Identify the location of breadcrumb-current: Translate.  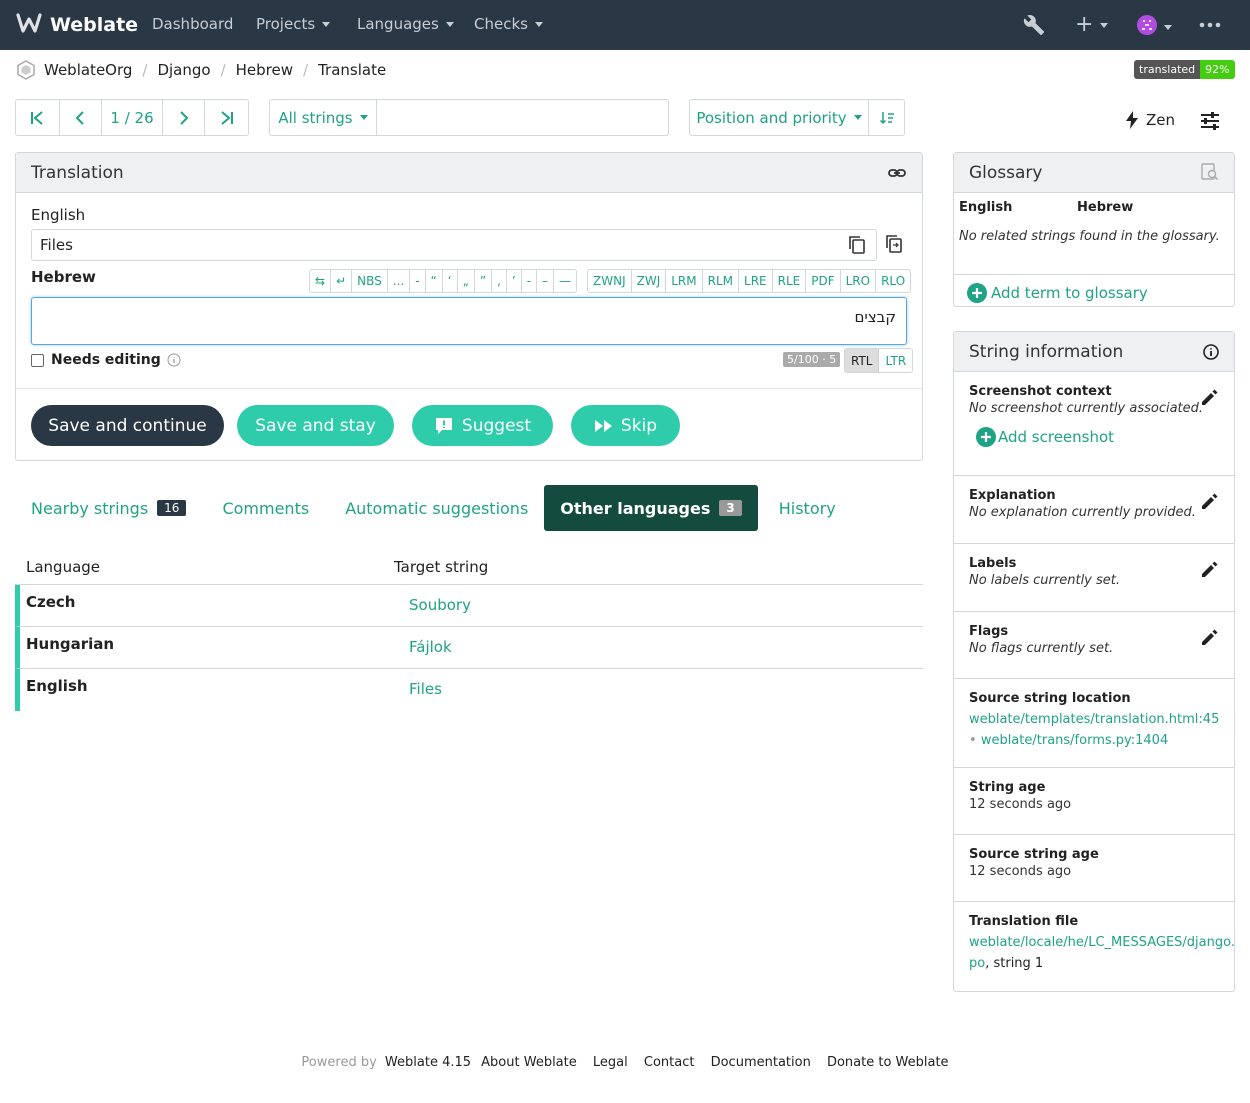
(352, 70).